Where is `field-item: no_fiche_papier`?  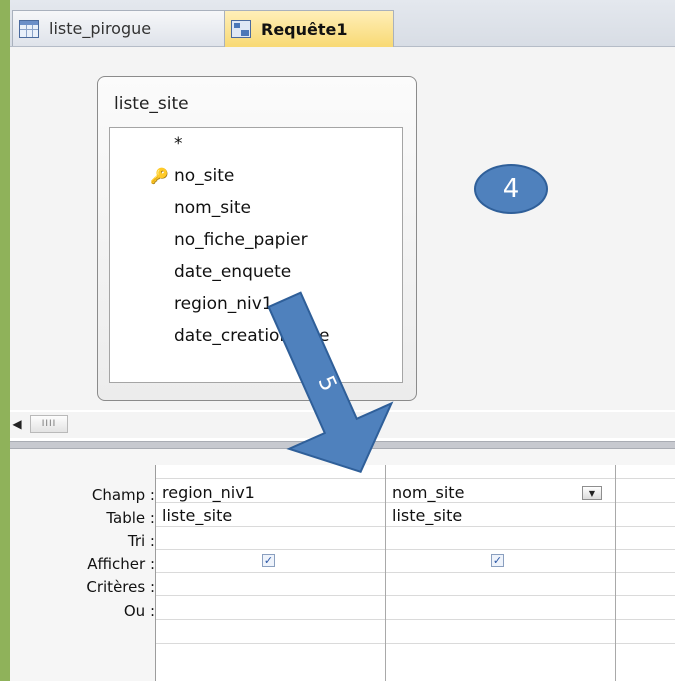
field-item: no_fiche_papier is located at coordinates (241, 240).